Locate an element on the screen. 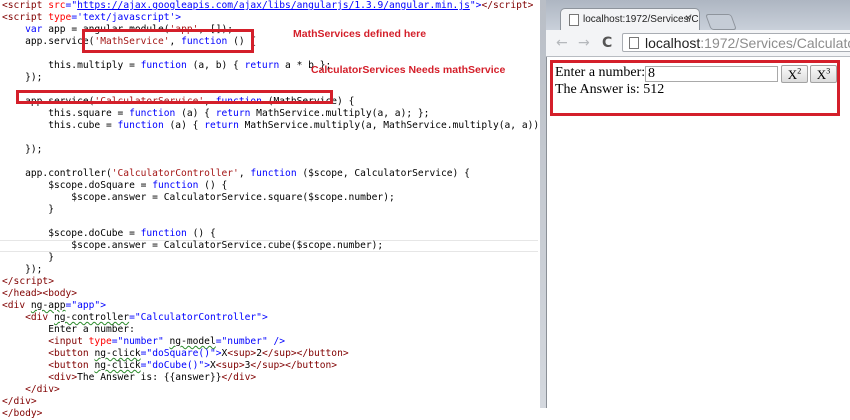 This screenshot has width=850, height=420. code-token: </script> is located at coordinates (507, 5).